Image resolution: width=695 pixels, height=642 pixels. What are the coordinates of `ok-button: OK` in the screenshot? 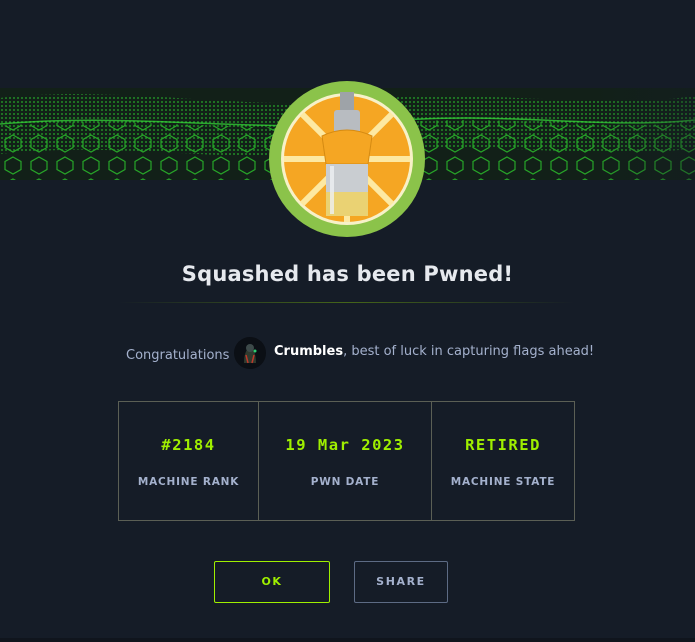 It's located at (272, 582).